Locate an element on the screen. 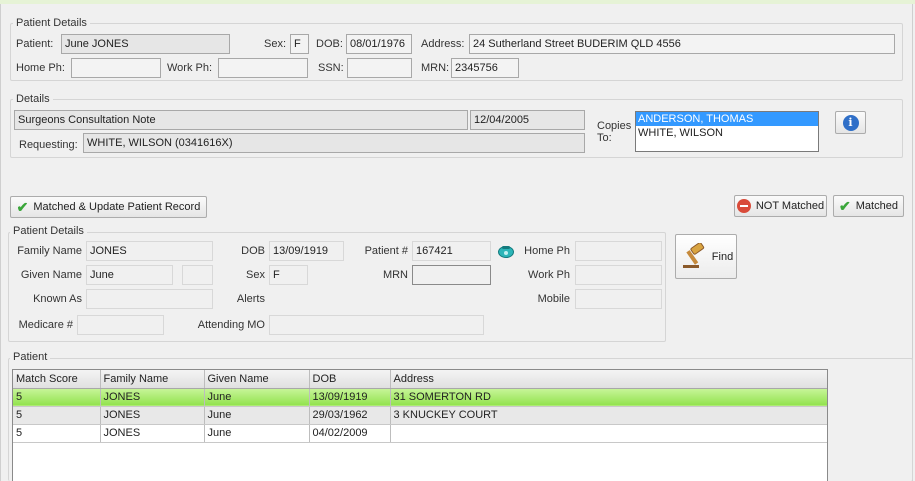  info-icon: i is located at coordinates (850, 122).